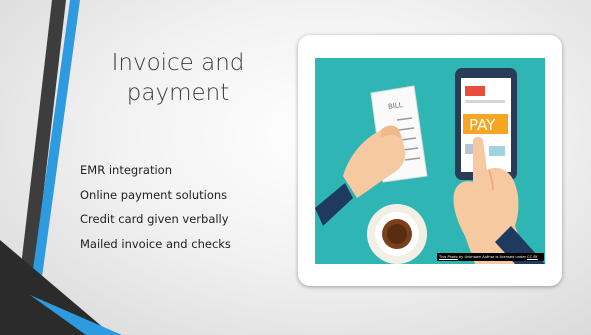  I want to click on license-link: CC BY, so click(532, 257).